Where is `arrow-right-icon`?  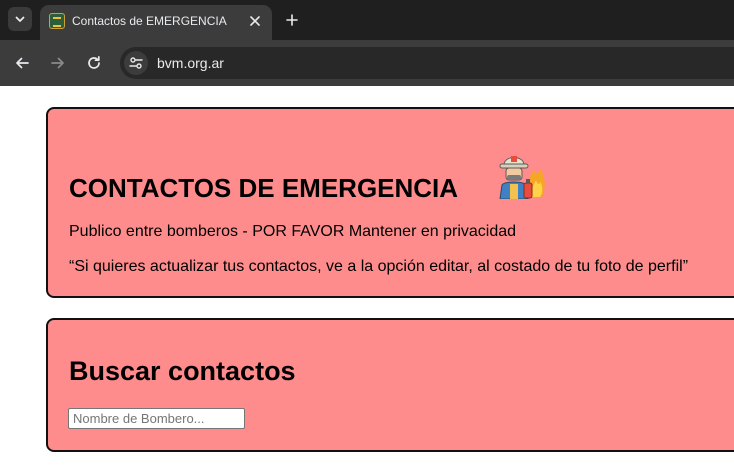 arrow-right-icon is located at coordinates (57, 63).